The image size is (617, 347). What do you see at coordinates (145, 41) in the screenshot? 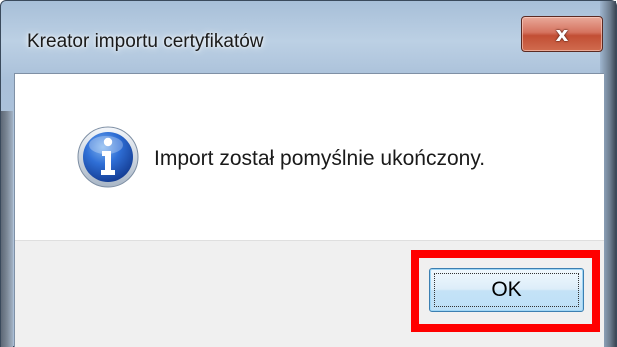
I see `window-title: Kreator importu certyfikatów` at bounding box center [145, 41].